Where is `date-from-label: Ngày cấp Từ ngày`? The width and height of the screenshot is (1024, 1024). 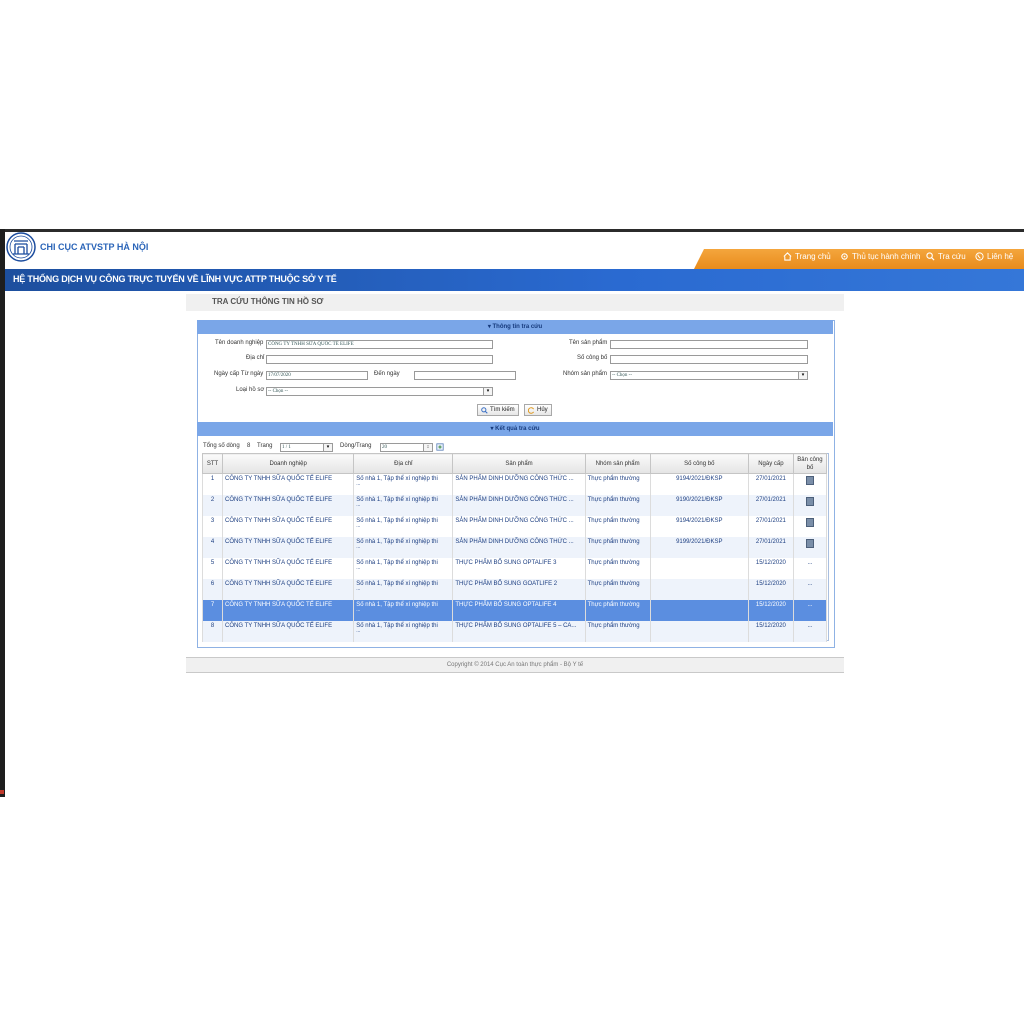
date-from-label: Ngày cấp Từ ngày is located at coordinates (239, 374).